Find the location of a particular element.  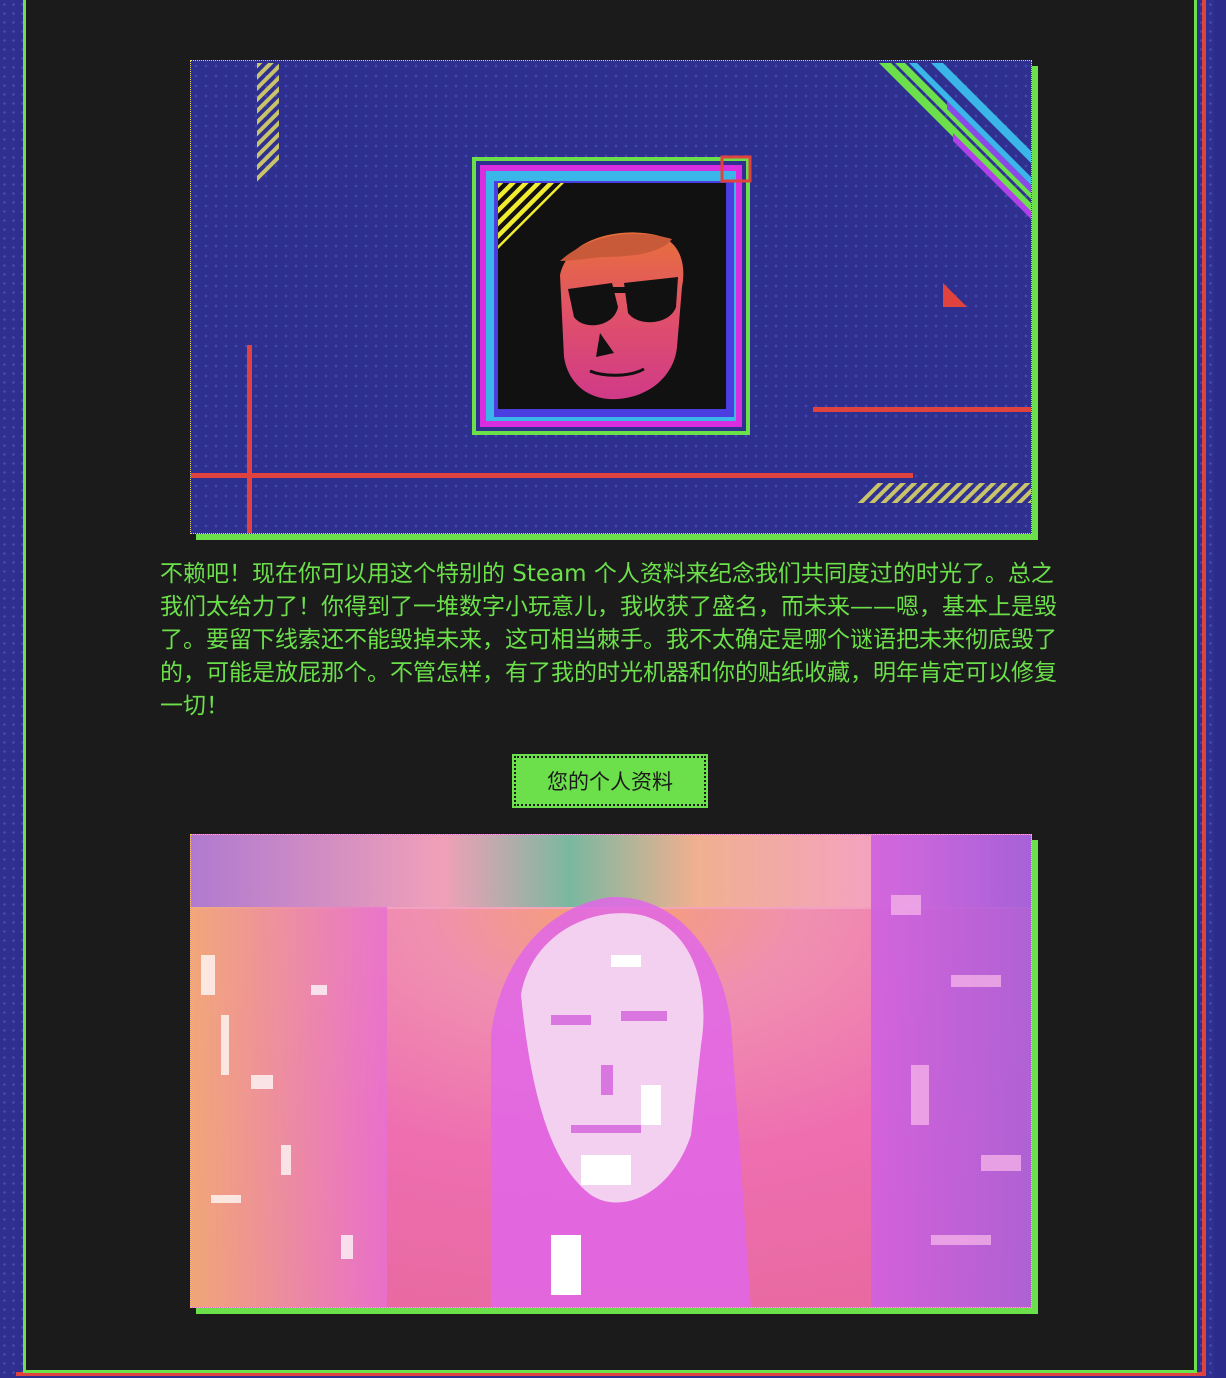

your-profile-button: 您的个人资料 is located at coordinates (610, 781).